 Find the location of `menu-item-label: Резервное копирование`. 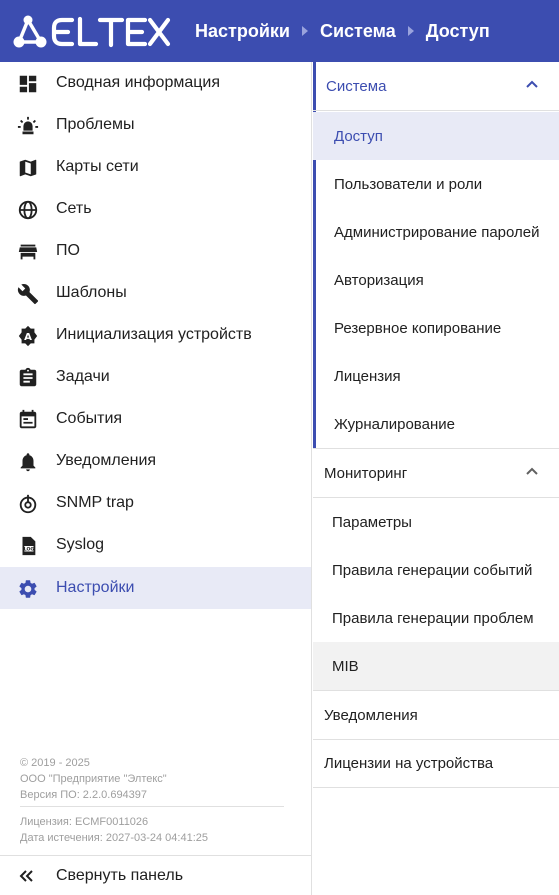

menu-item-label: Резервное копирование is located at coordinates (418, 328).